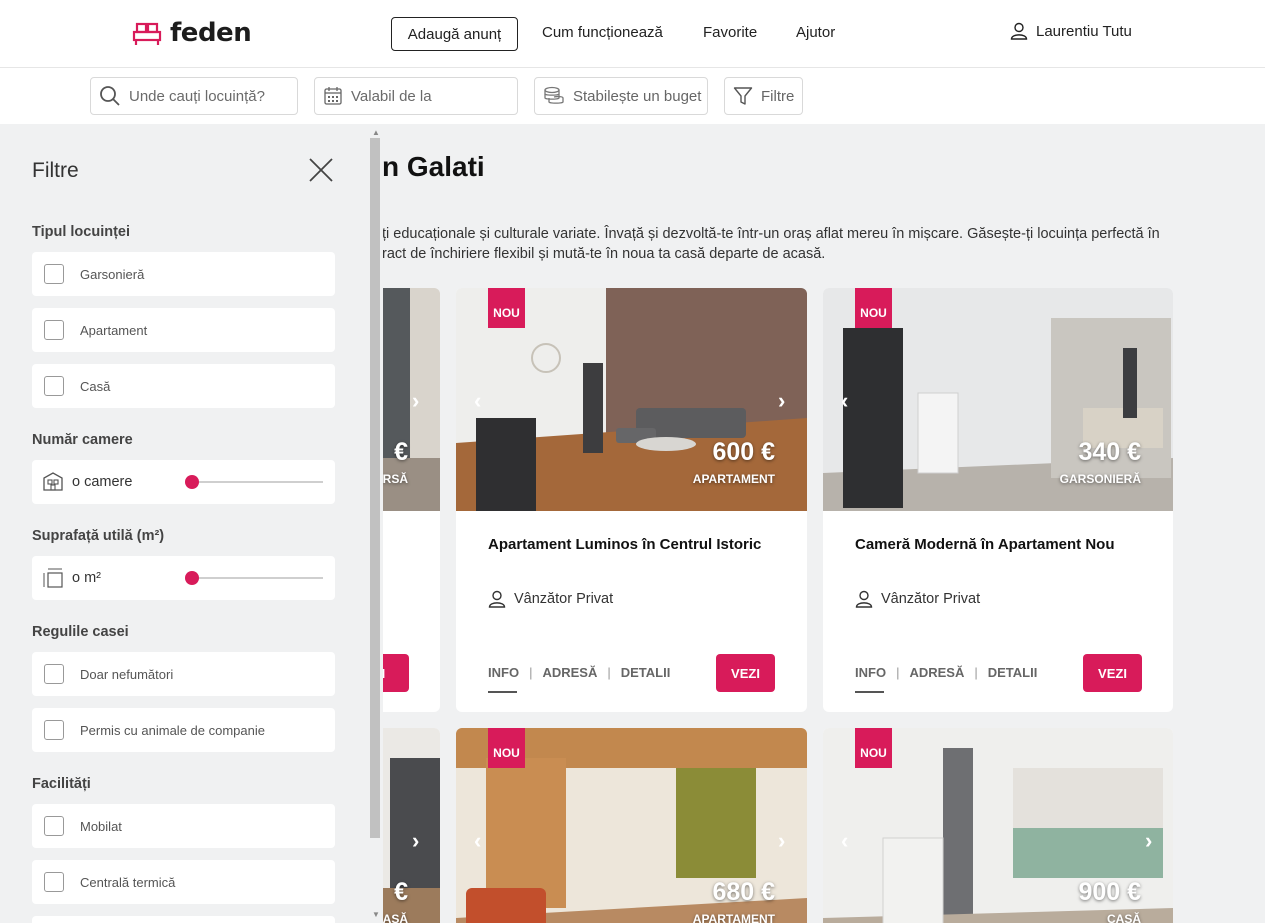  I want to click on filters-label: Filtre, so click(778, 96).